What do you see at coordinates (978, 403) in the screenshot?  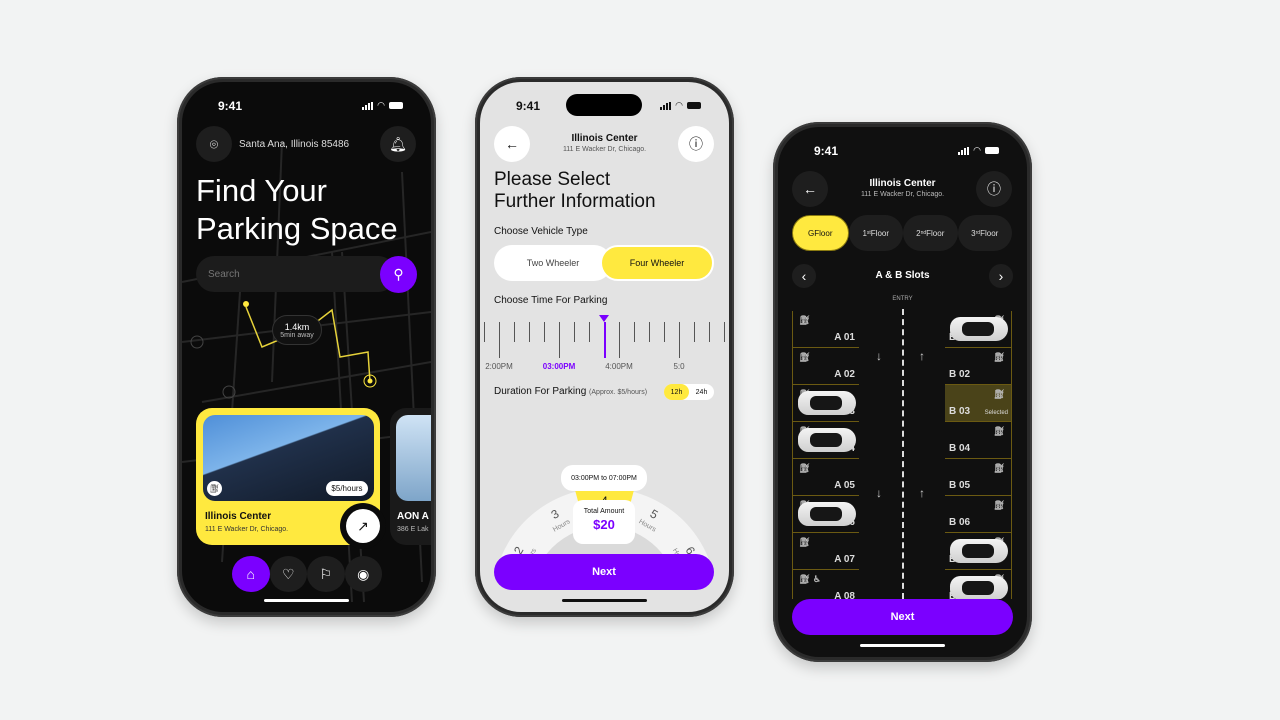 I see `parking-slot: ⛽︎ B 03 Selected` at bounding box center [978, 403].